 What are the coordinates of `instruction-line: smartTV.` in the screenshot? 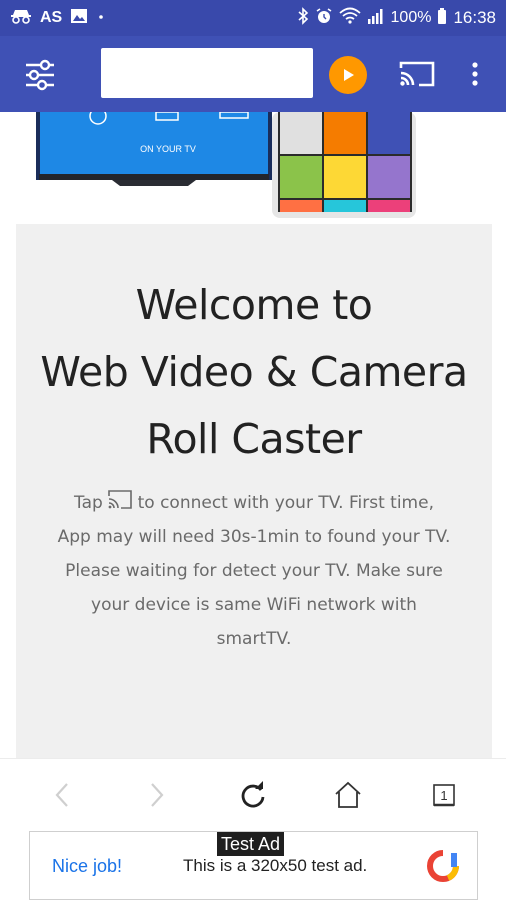 It's located at (254, 639).